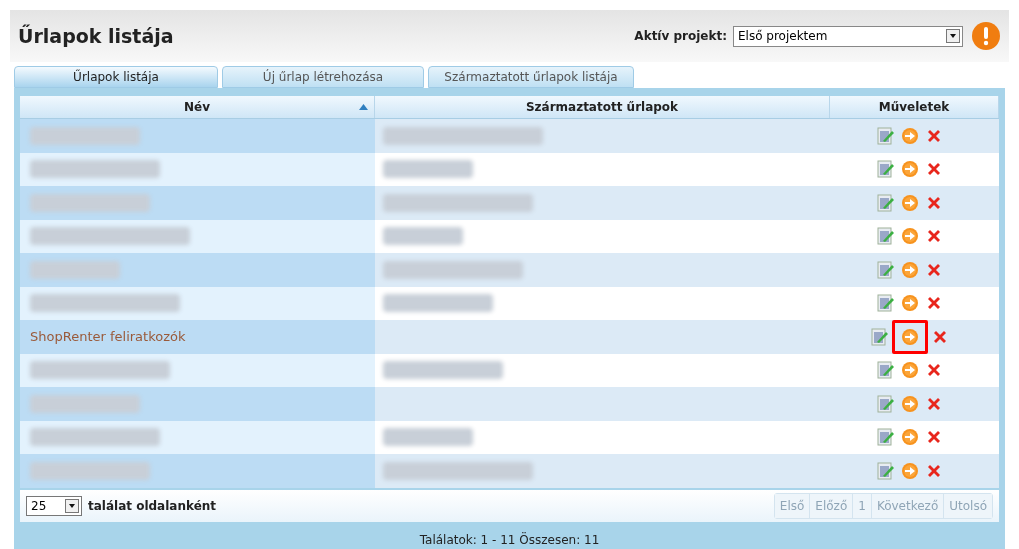 The height and width of the screenshot is (549, 1019). I want to click on page-size-label: találat oldalanként, so click(153, 506).